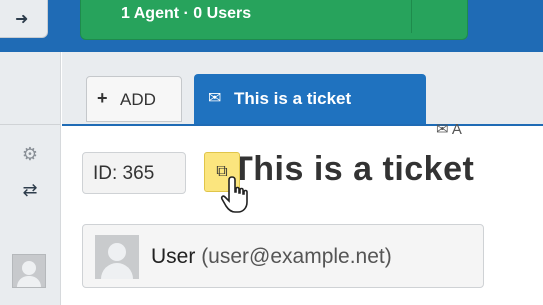 The image size is (543, 305). Describe the element at coordinates (30, 154) in the screenshot. I see `gear-icon: ⚙` at that location.